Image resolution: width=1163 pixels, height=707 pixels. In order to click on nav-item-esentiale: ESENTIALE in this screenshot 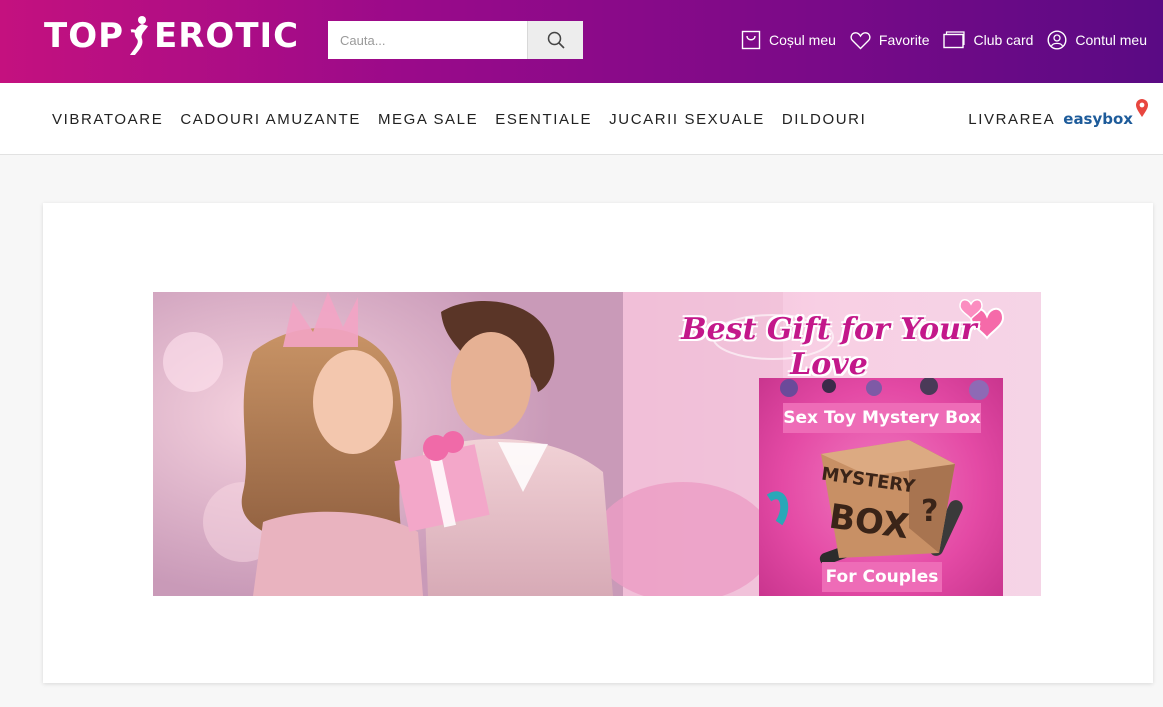, I will do `click(543, 119)`.